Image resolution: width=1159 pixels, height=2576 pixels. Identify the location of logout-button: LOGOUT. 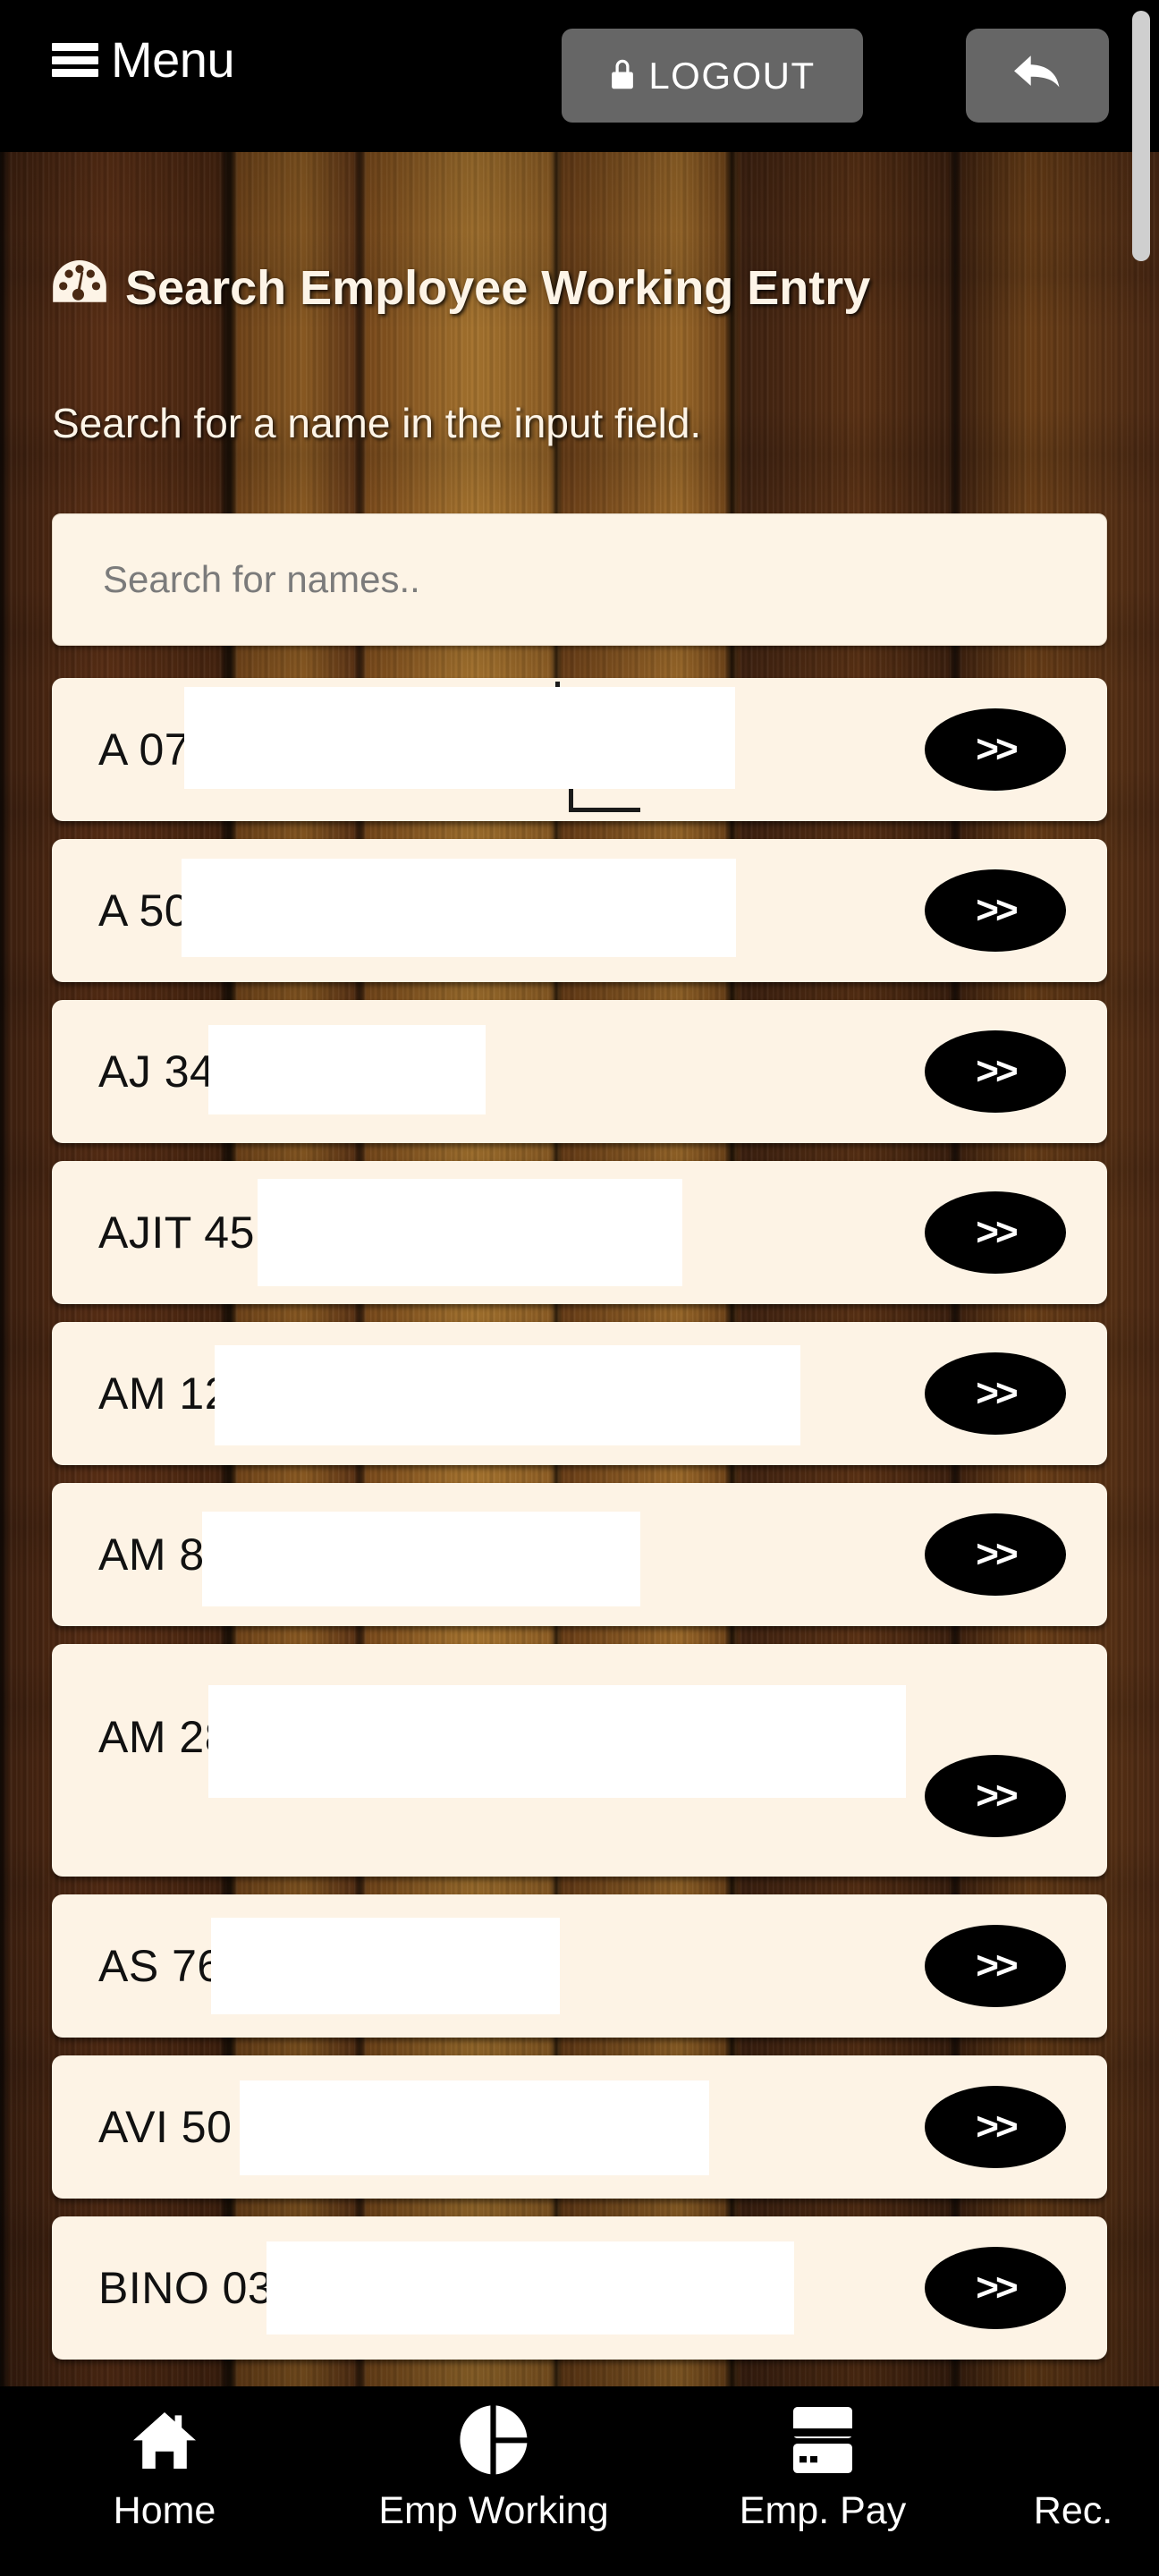
(712, 76).